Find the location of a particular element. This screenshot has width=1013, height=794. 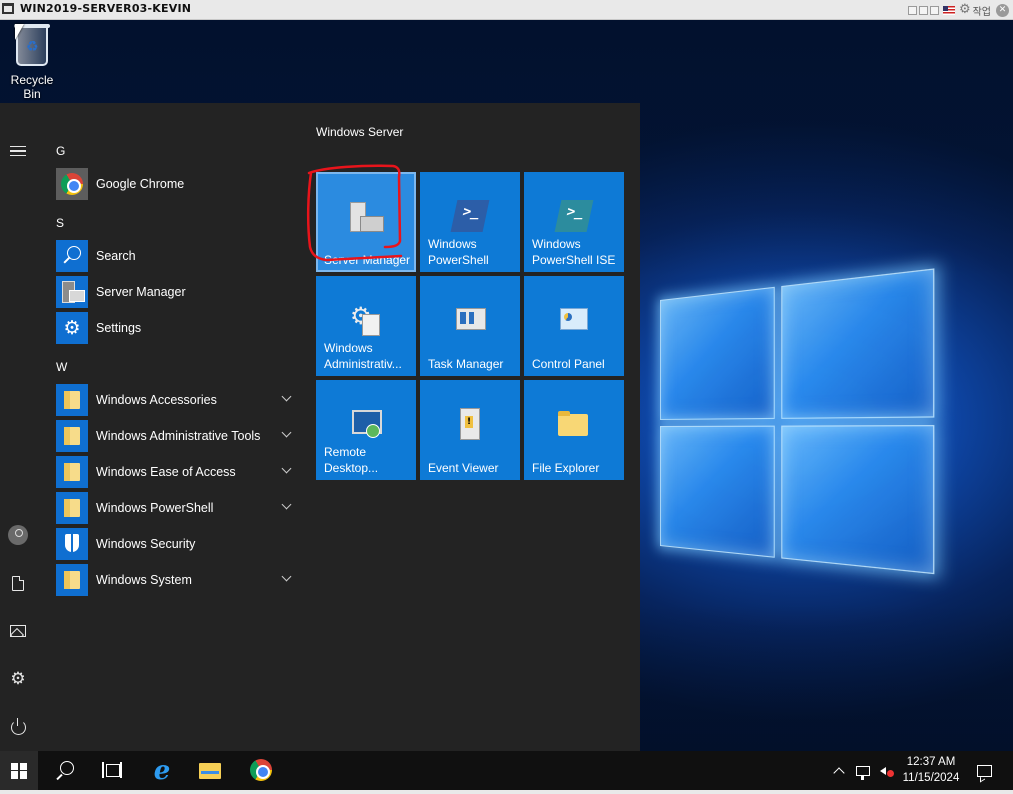

windows-wallpaper-logo is located at coordinates (797, 429).